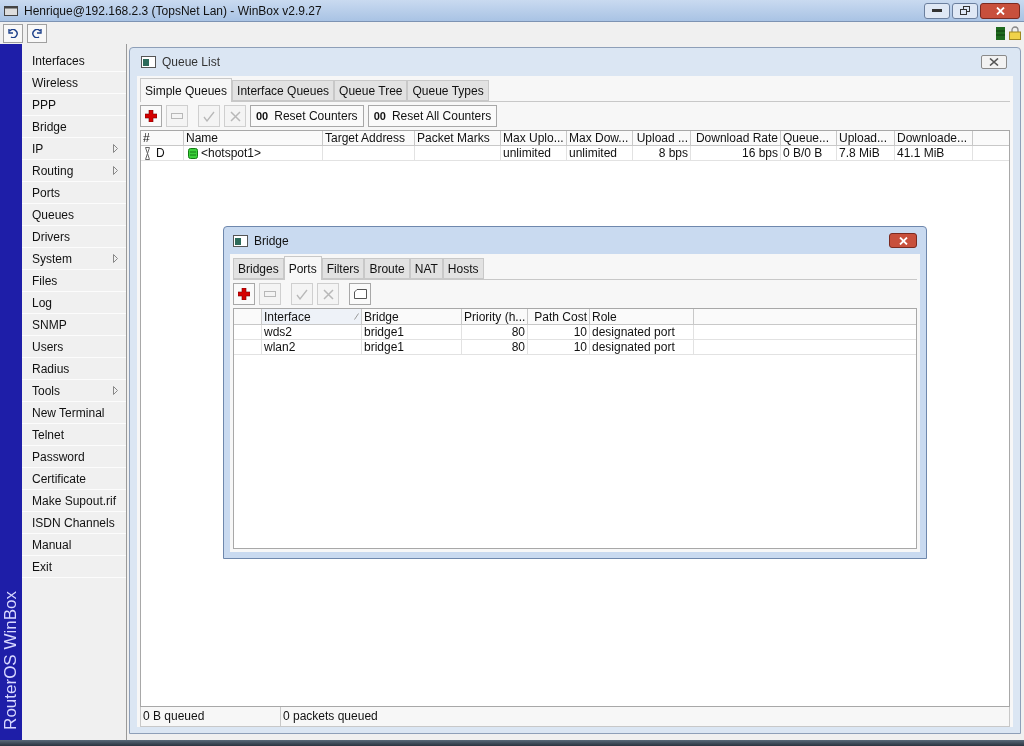  What do you see at coordinates (74, 105) in the screenshot?
I see `sidebar-item: PPP` at bounding box center [74, 105].